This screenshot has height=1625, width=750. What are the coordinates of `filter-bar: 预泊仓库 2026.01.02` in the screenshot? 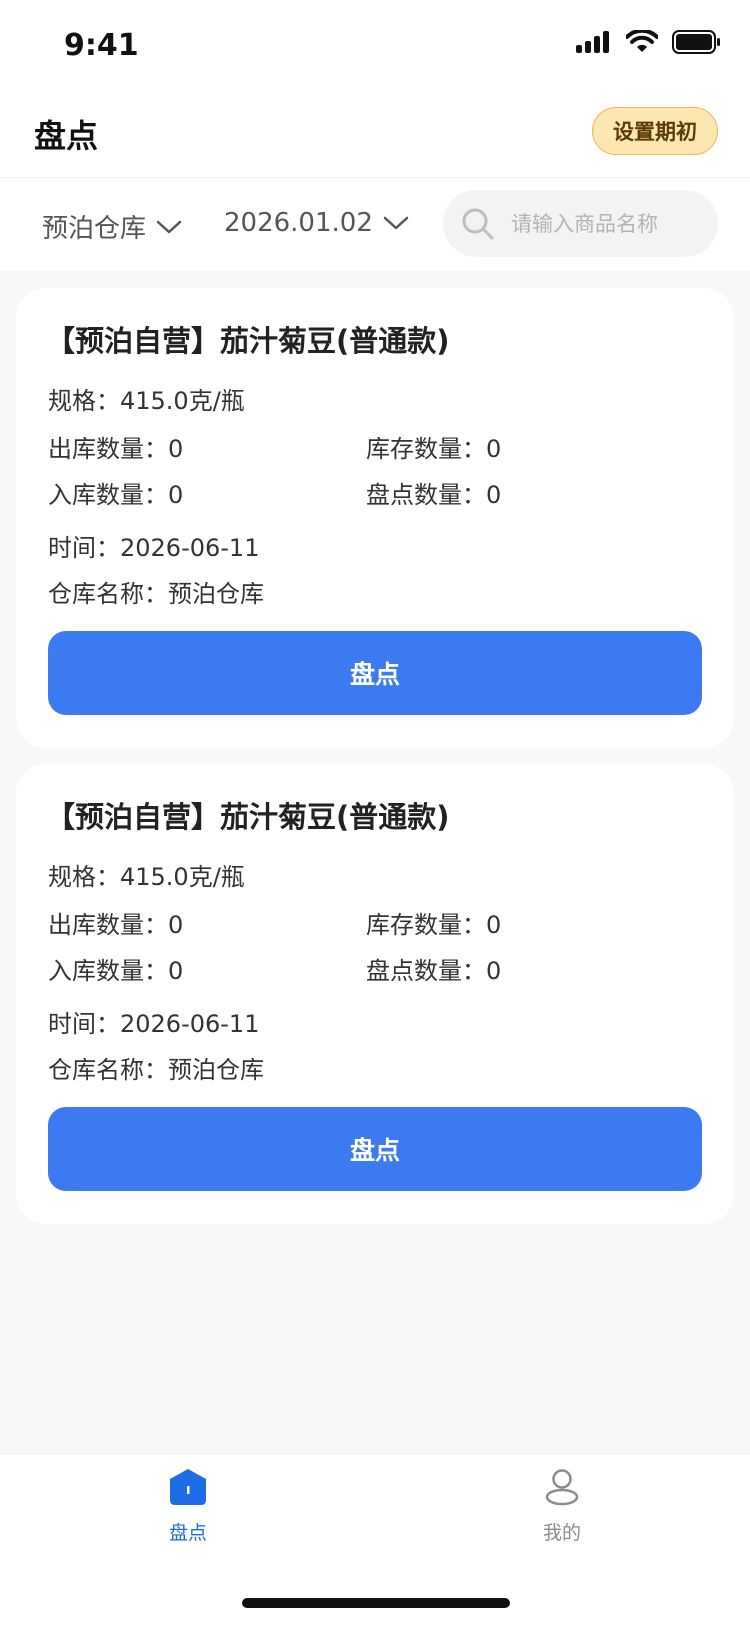 It's located at (375, 224).